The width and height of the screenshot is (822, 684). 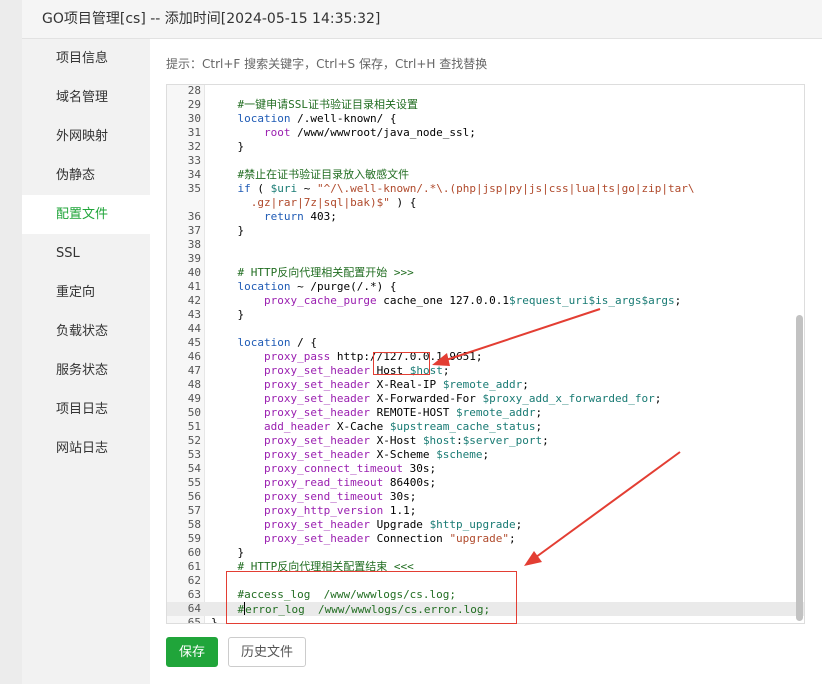 What do you see at coordinates (485, 469) in the screenshot?
I see `code-line: 54 proxy_connect_timeout 30s;` at bounding box center [485, 469].